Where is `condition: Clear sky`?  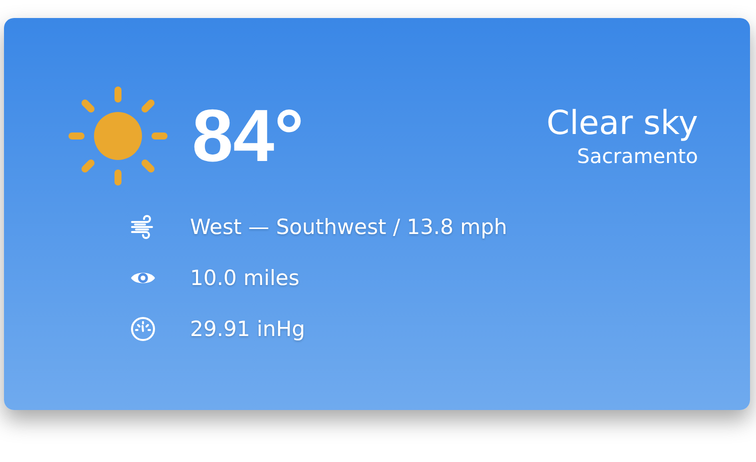
condition: Clear sky is located at coordinates (622, 123).